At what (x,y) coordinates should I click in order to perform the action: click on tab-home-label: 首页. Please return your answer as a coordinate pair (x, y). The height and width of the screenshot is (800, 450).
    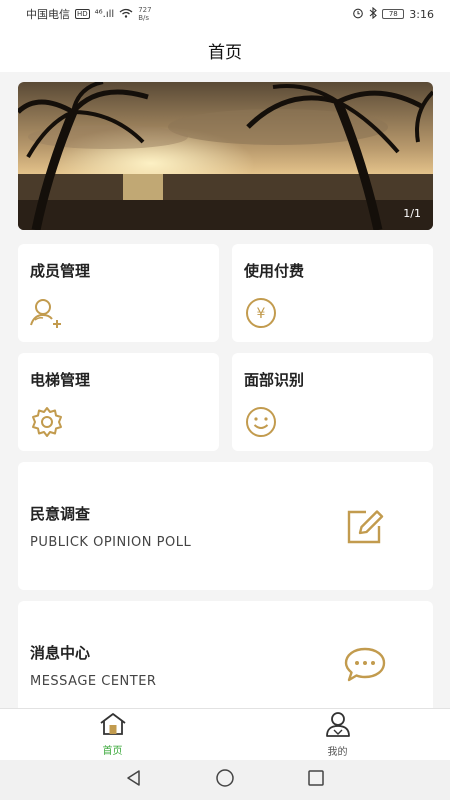
    Looking at the image, I should click on (112, 751).